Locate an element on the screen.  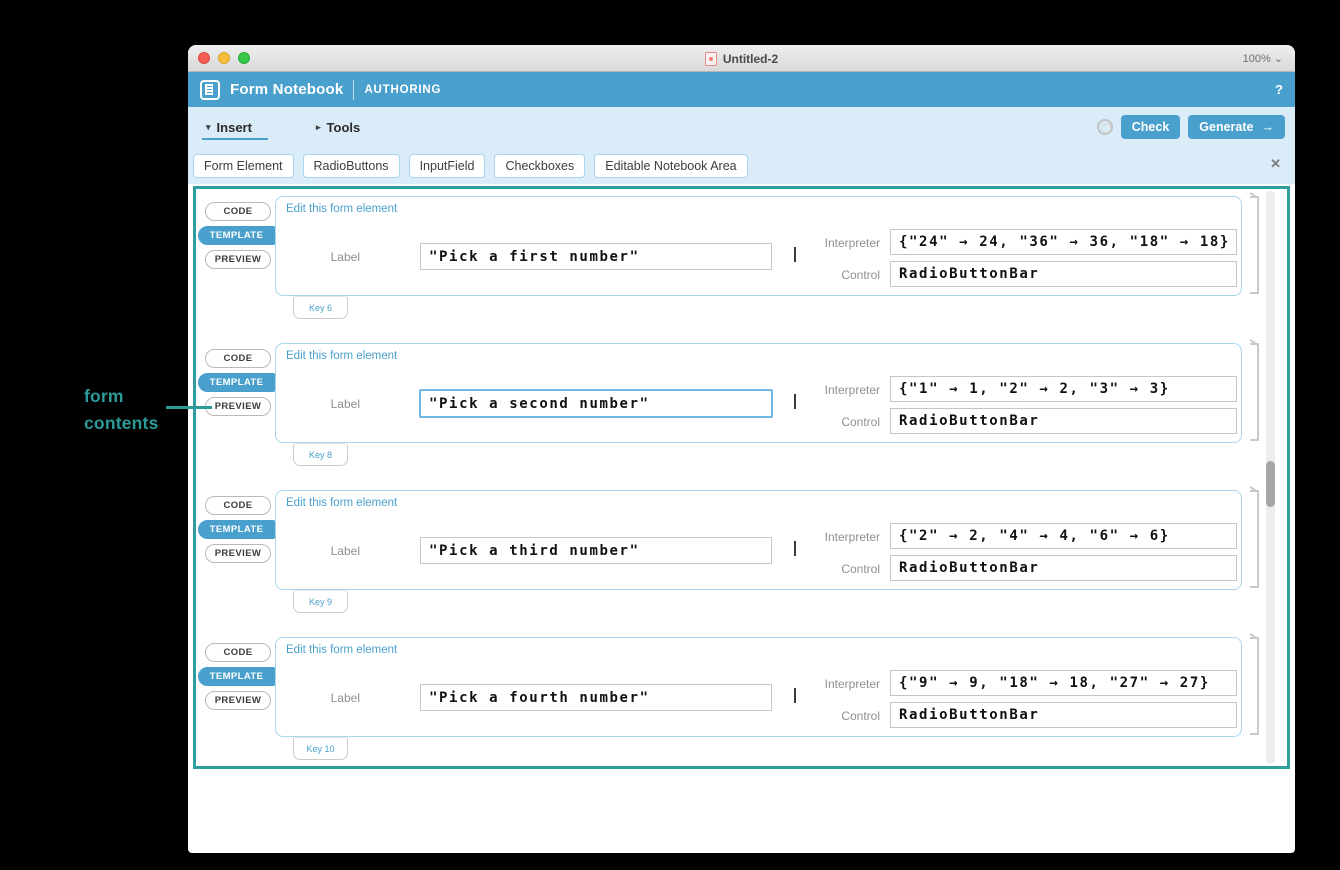
key-tag: Key 8 is located at coordinates (320, 454).